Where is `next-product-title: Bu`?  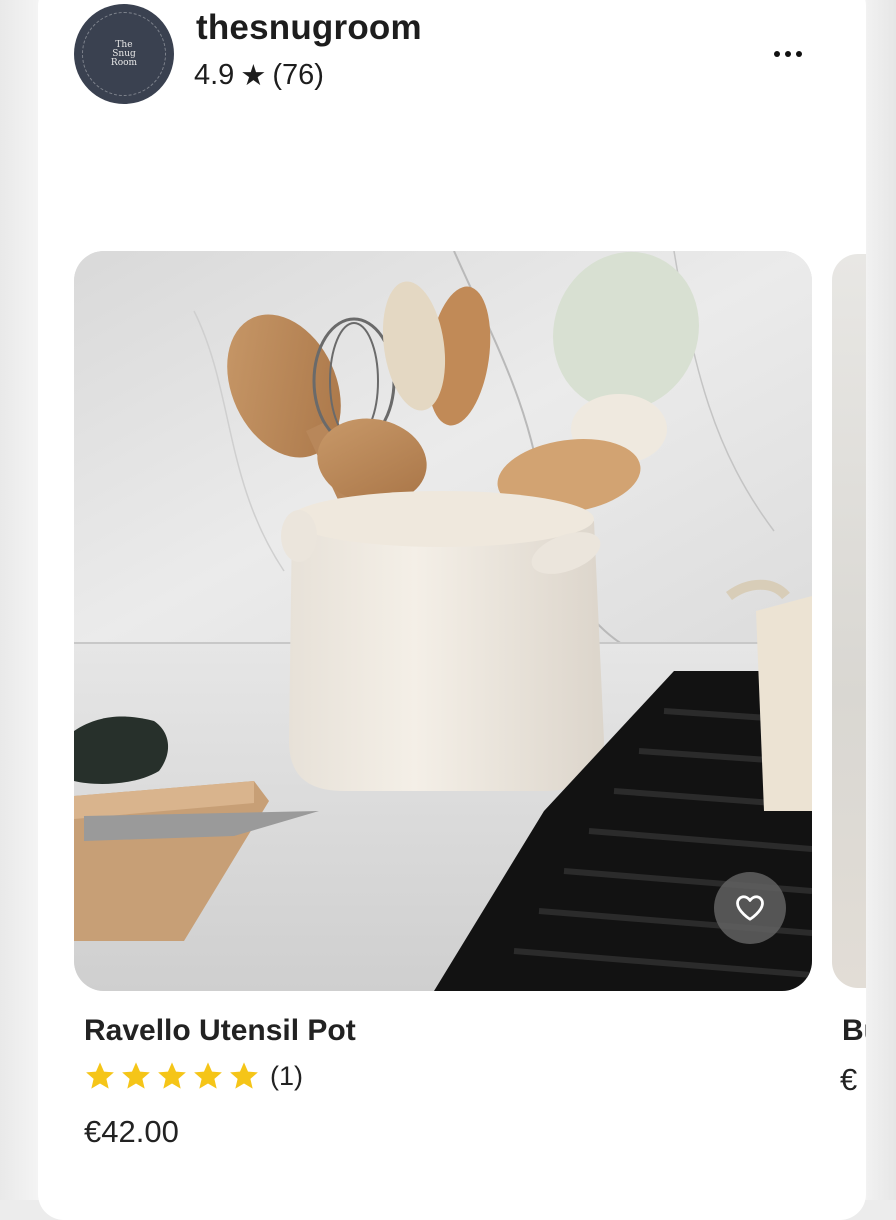
next-product-title: Bu is located at coordinates (854, 1031).